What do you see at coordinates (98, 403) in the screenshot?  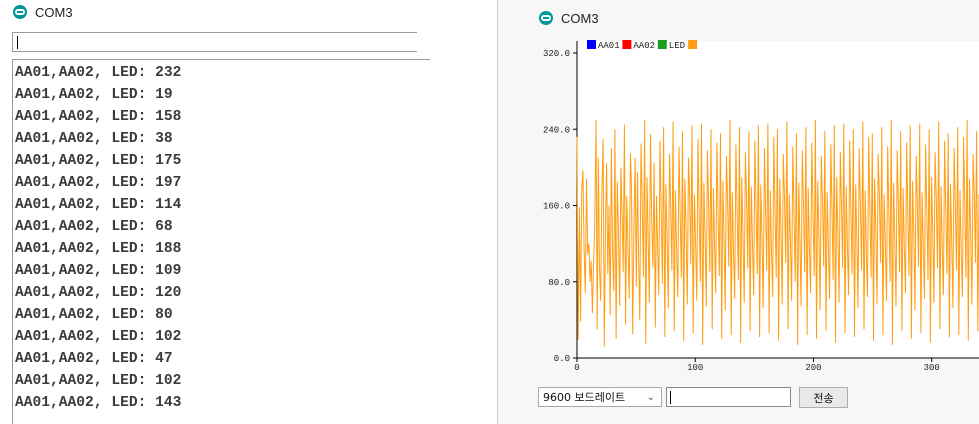 I see `log-line: AA01,AA02, LED: 143` at bounding box center [98, 403].